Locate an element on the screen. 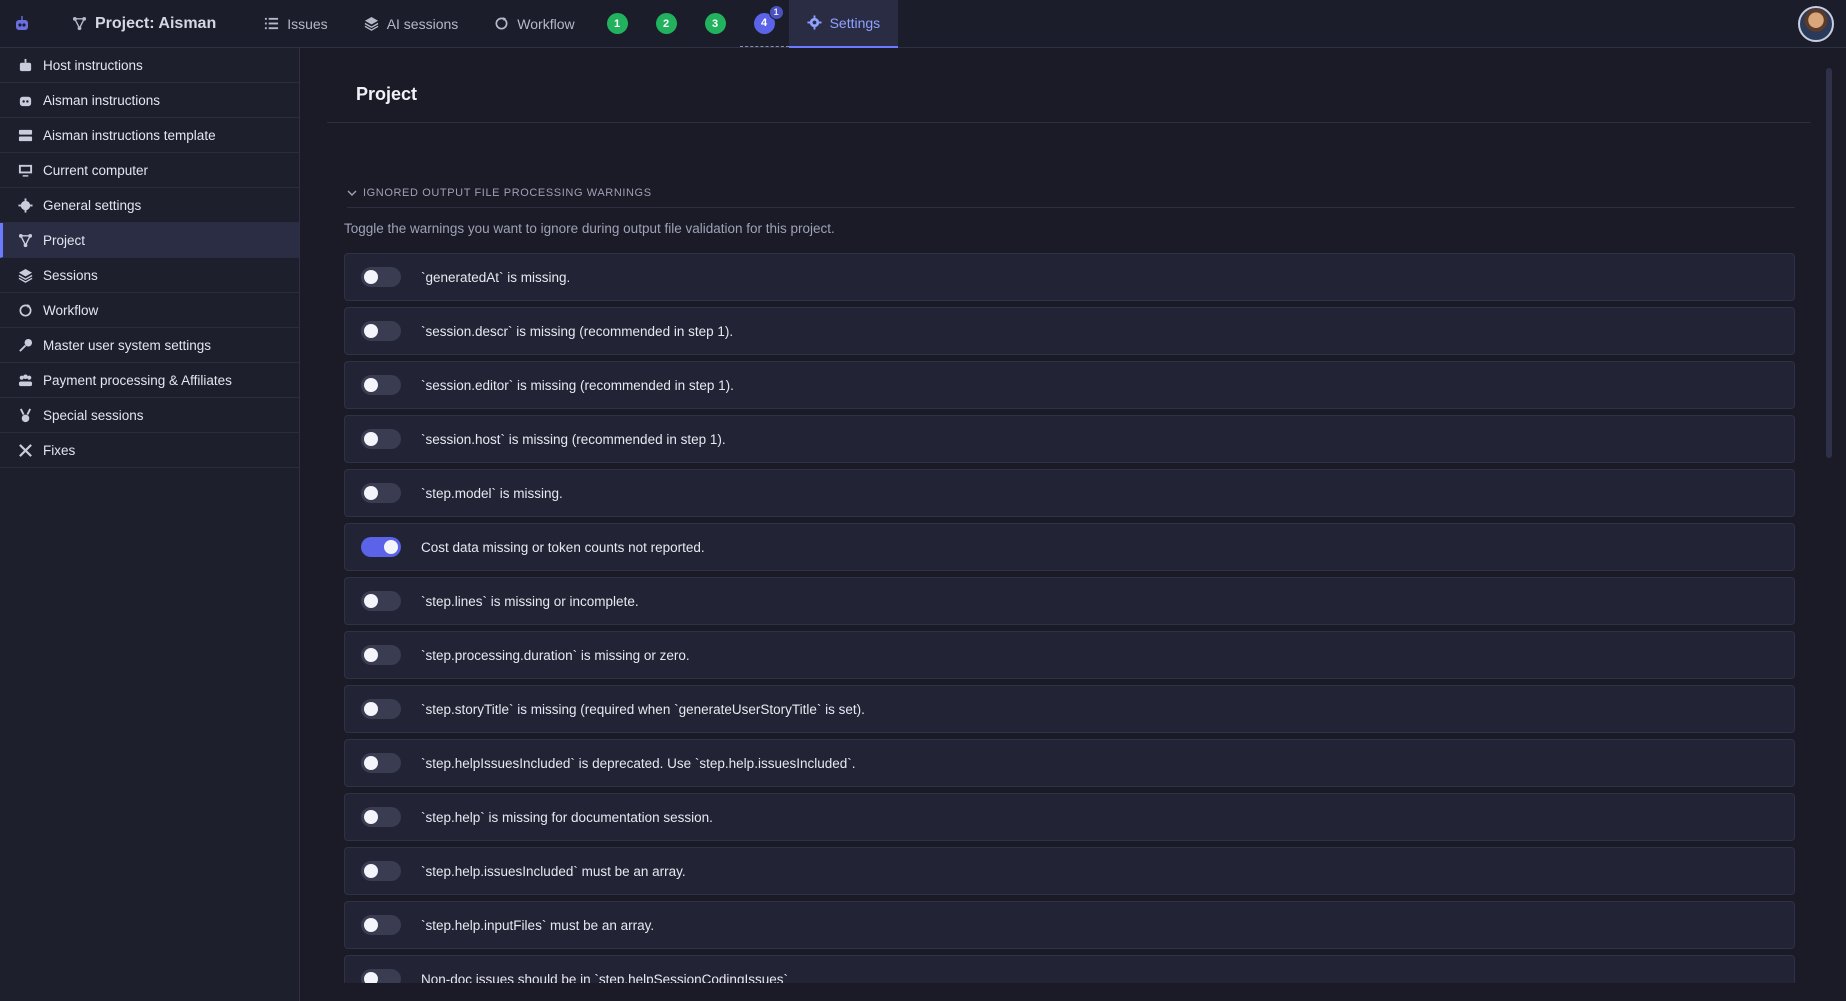 This screenshot has width=1846, height=1001. sidebar-item-label: Project is located at coordinates (64, 240).